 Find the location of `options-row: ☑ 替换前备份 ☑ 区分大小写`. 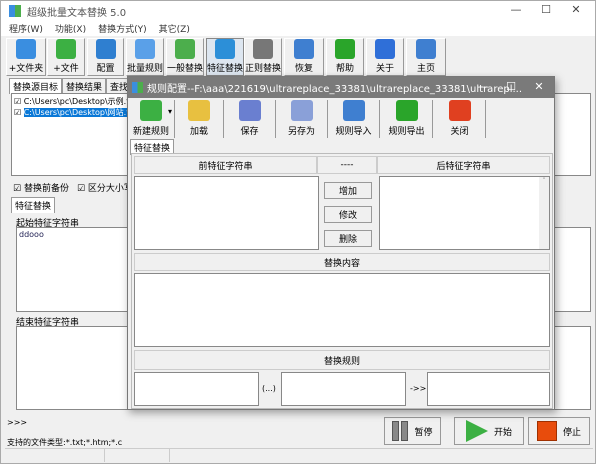

options-row: ☑ 替换前备份 ☑ 区分大小写 is located at coordinates (73, 187).